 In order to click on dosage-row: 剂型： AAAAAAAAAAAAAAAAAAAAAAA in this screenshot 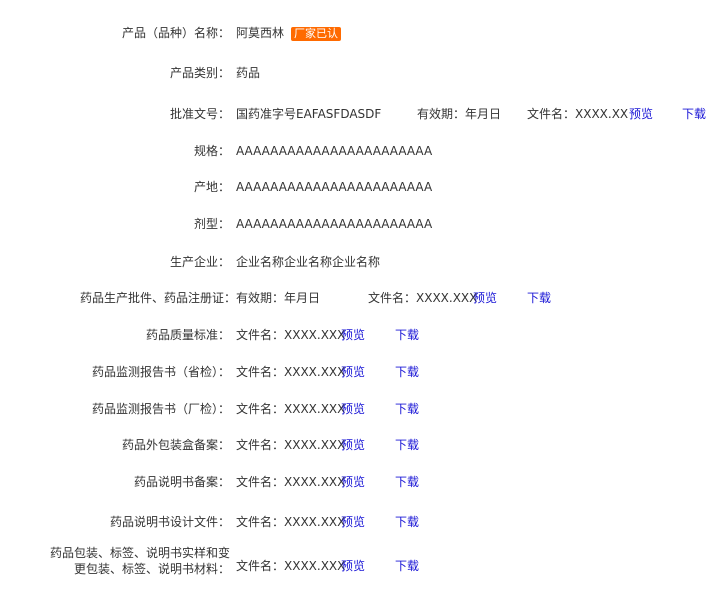, I will do `click(359, 224)`.